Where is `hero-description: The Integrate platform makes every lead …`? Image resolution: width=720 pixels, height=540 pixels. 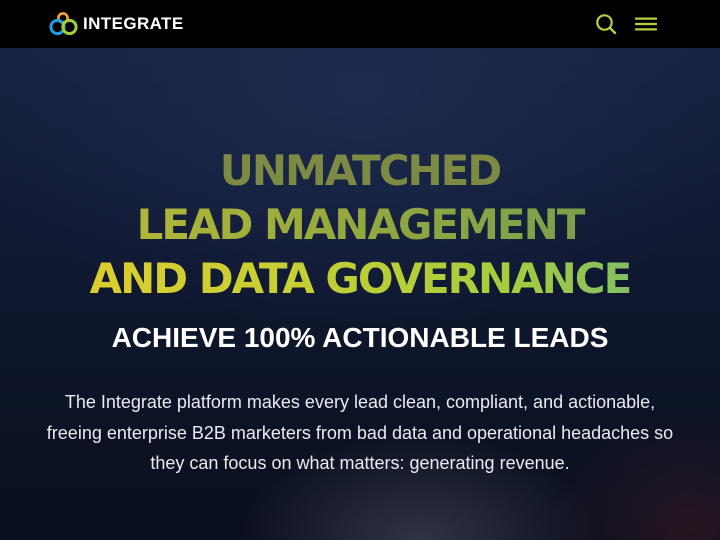
hero-description: The Integrate platform makes every lead … is located at coordinates (360, 432).